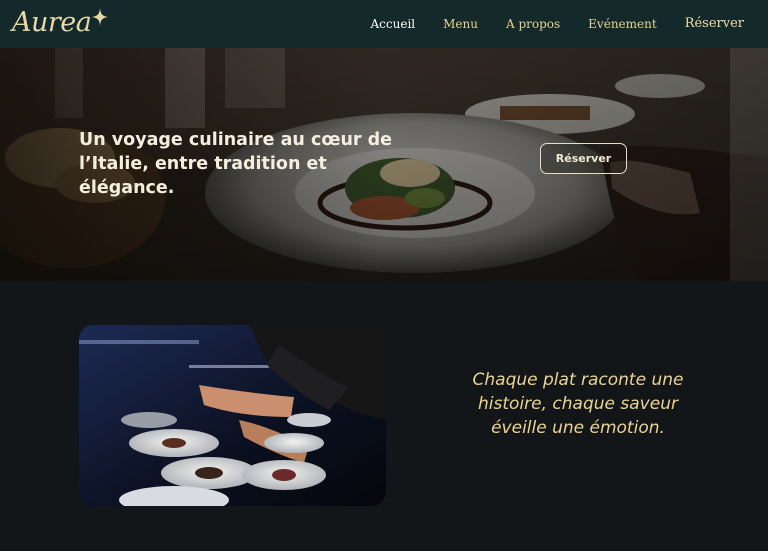 The image size is (768, 551). I want to click on nav-link-evenement: Evénement, so click(622, 24).